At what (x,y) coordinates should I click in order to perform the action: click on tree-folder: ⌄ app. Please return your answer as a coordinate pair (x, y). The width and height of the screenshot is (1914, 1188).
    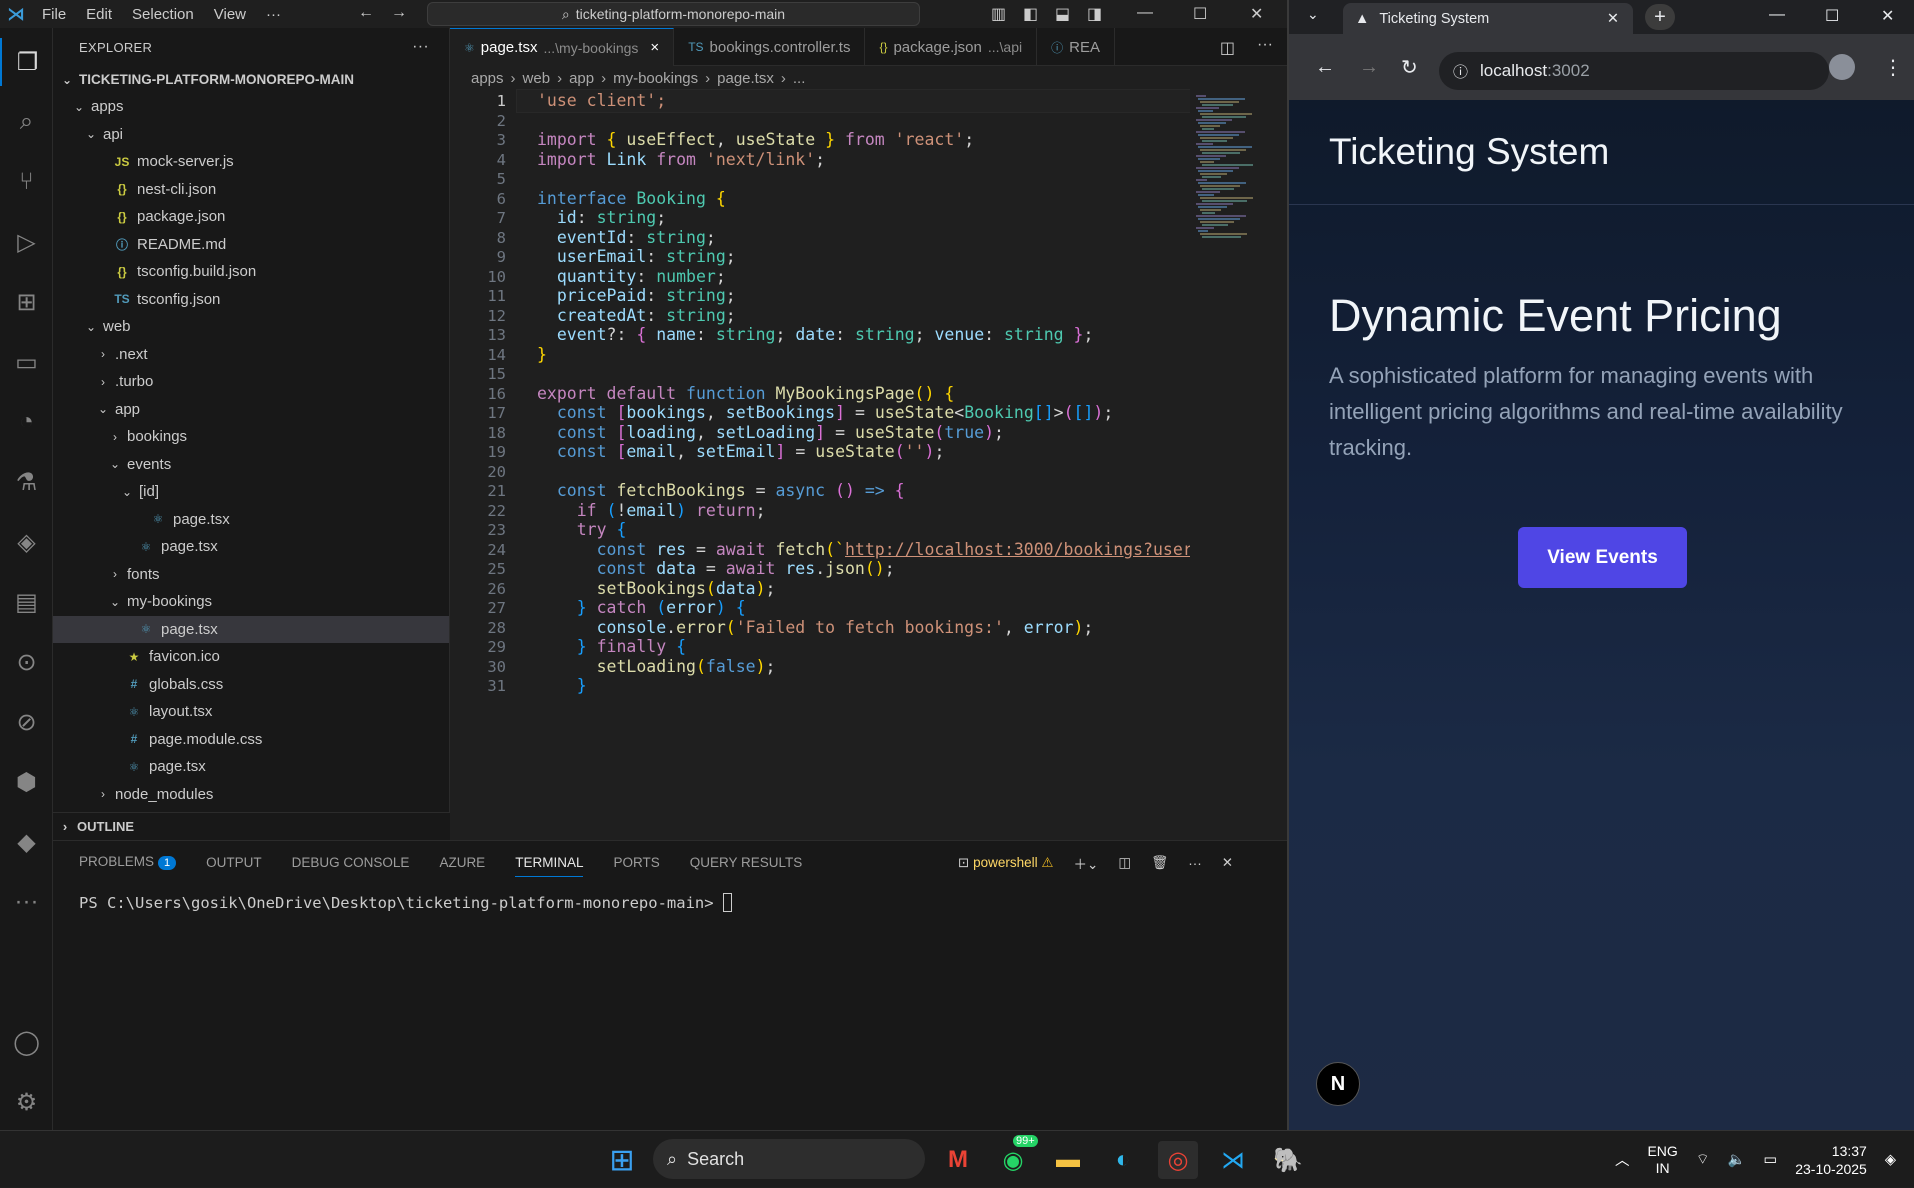
    Looking at the image, I should click on (251, 409).